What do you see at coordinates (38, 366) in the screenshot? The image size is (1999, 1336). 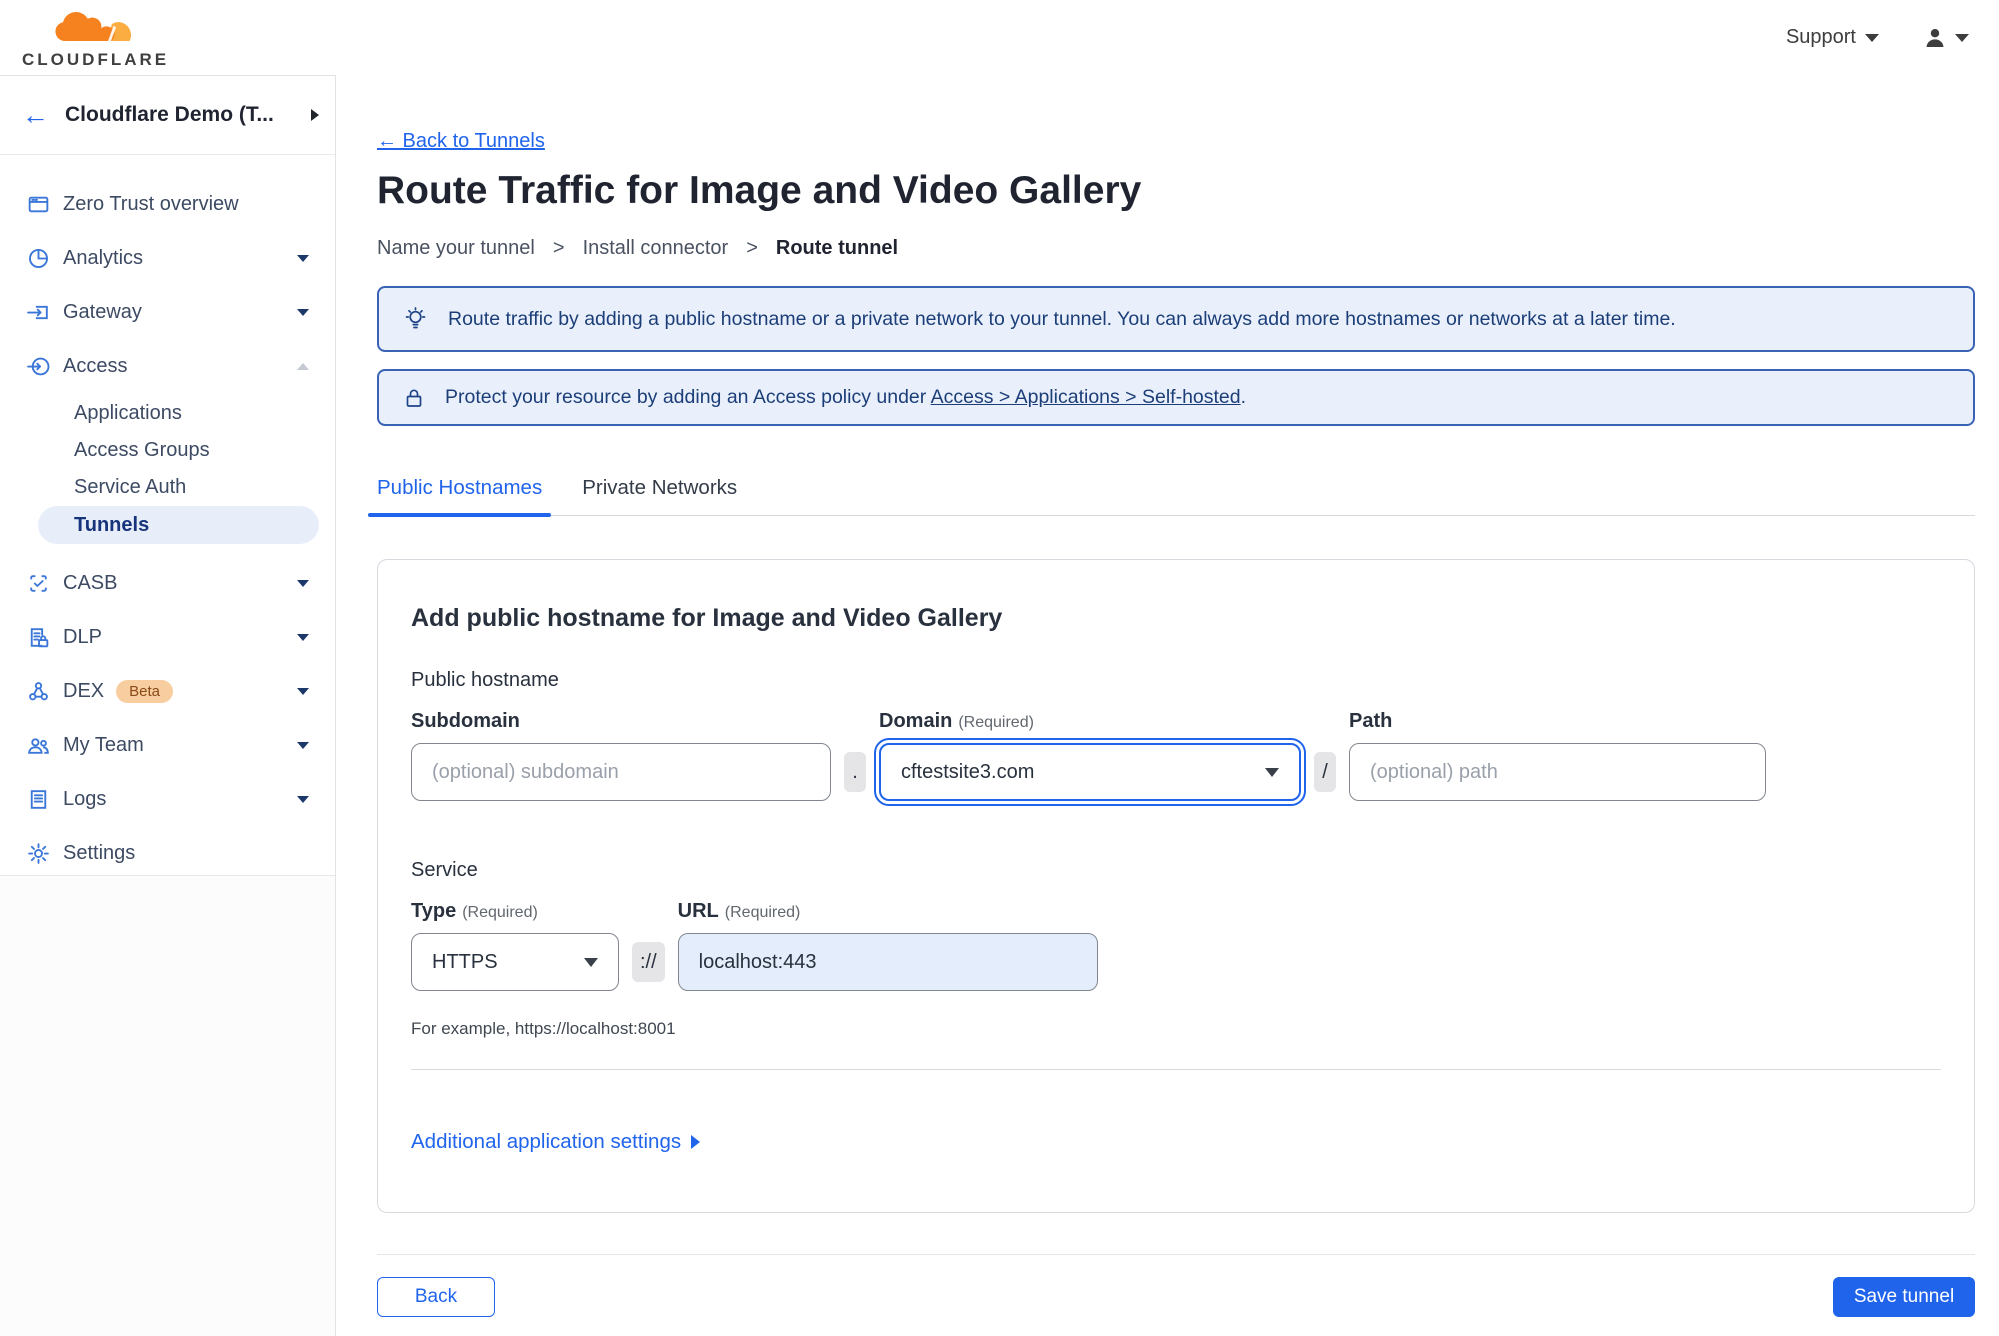 I see `access-icon` at bounding box center [38, 366].